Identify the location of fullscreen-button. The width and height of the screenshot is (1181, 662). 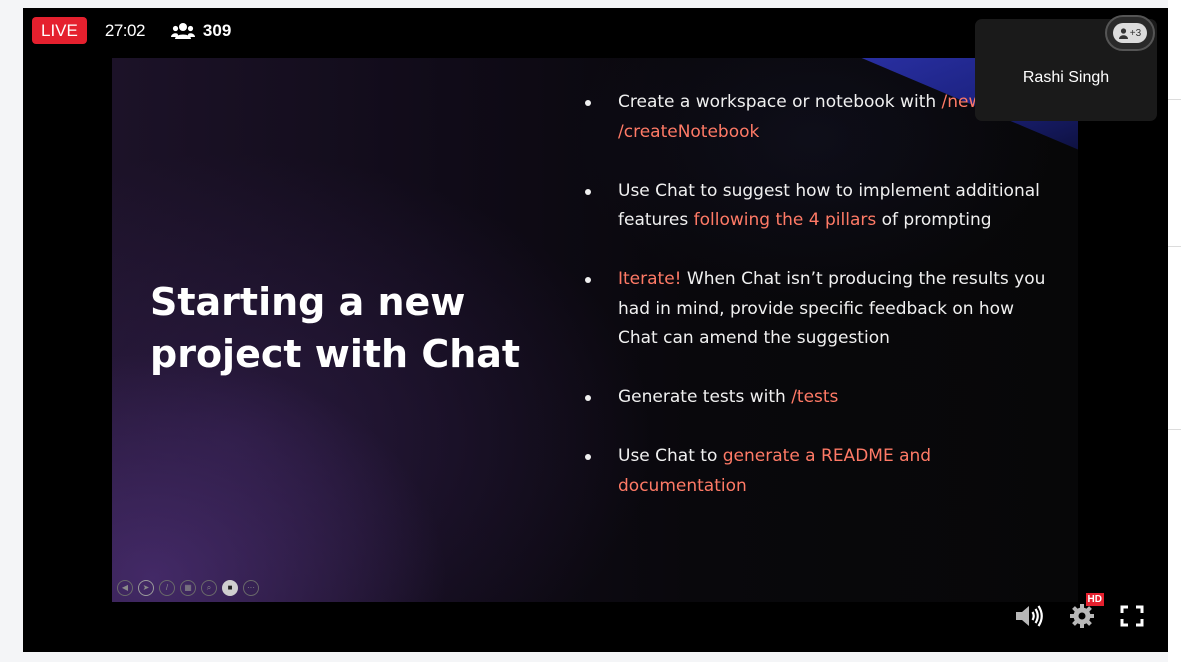
(1132, 616).